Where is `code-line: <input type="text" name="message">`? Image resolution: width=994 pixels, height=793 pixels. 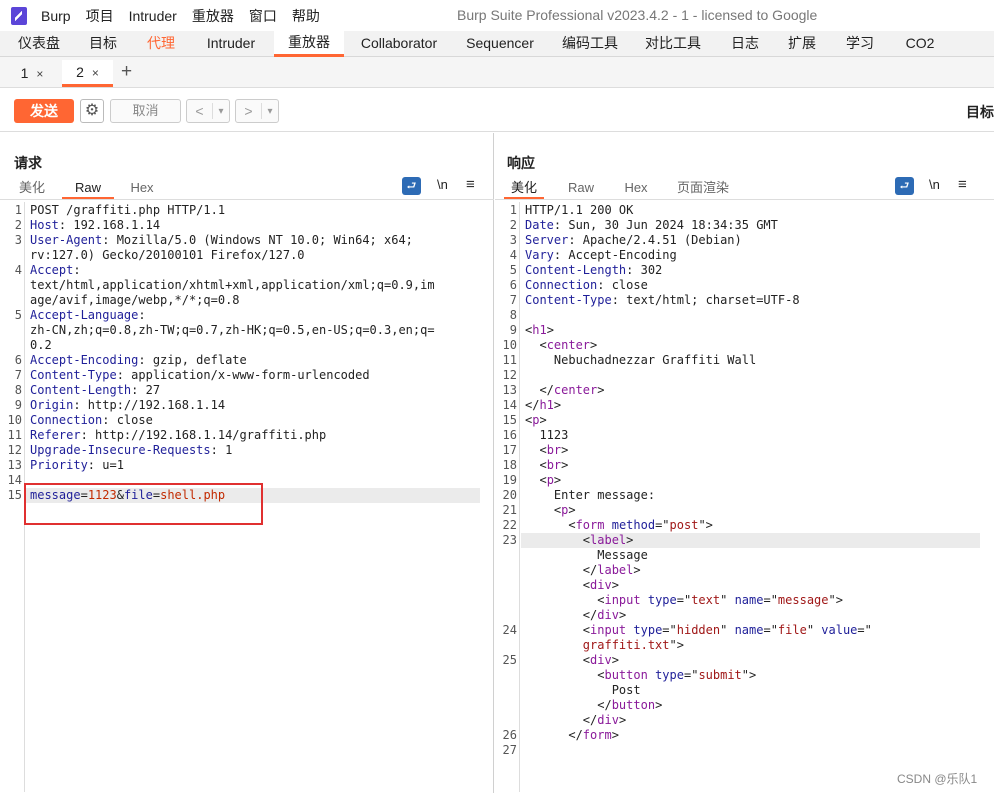 code-line: <input type="text" name="message"> is located at coordinates (684, 600).